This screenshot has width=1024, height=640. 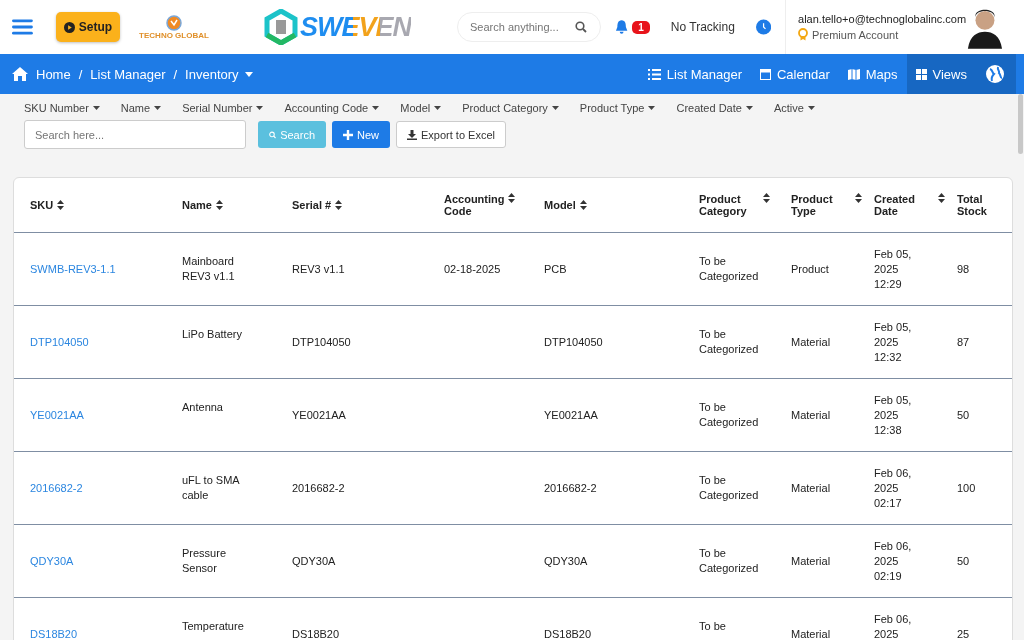 I want to click on table-cell: Feb 06, 2025, so click(x=893, y=626).